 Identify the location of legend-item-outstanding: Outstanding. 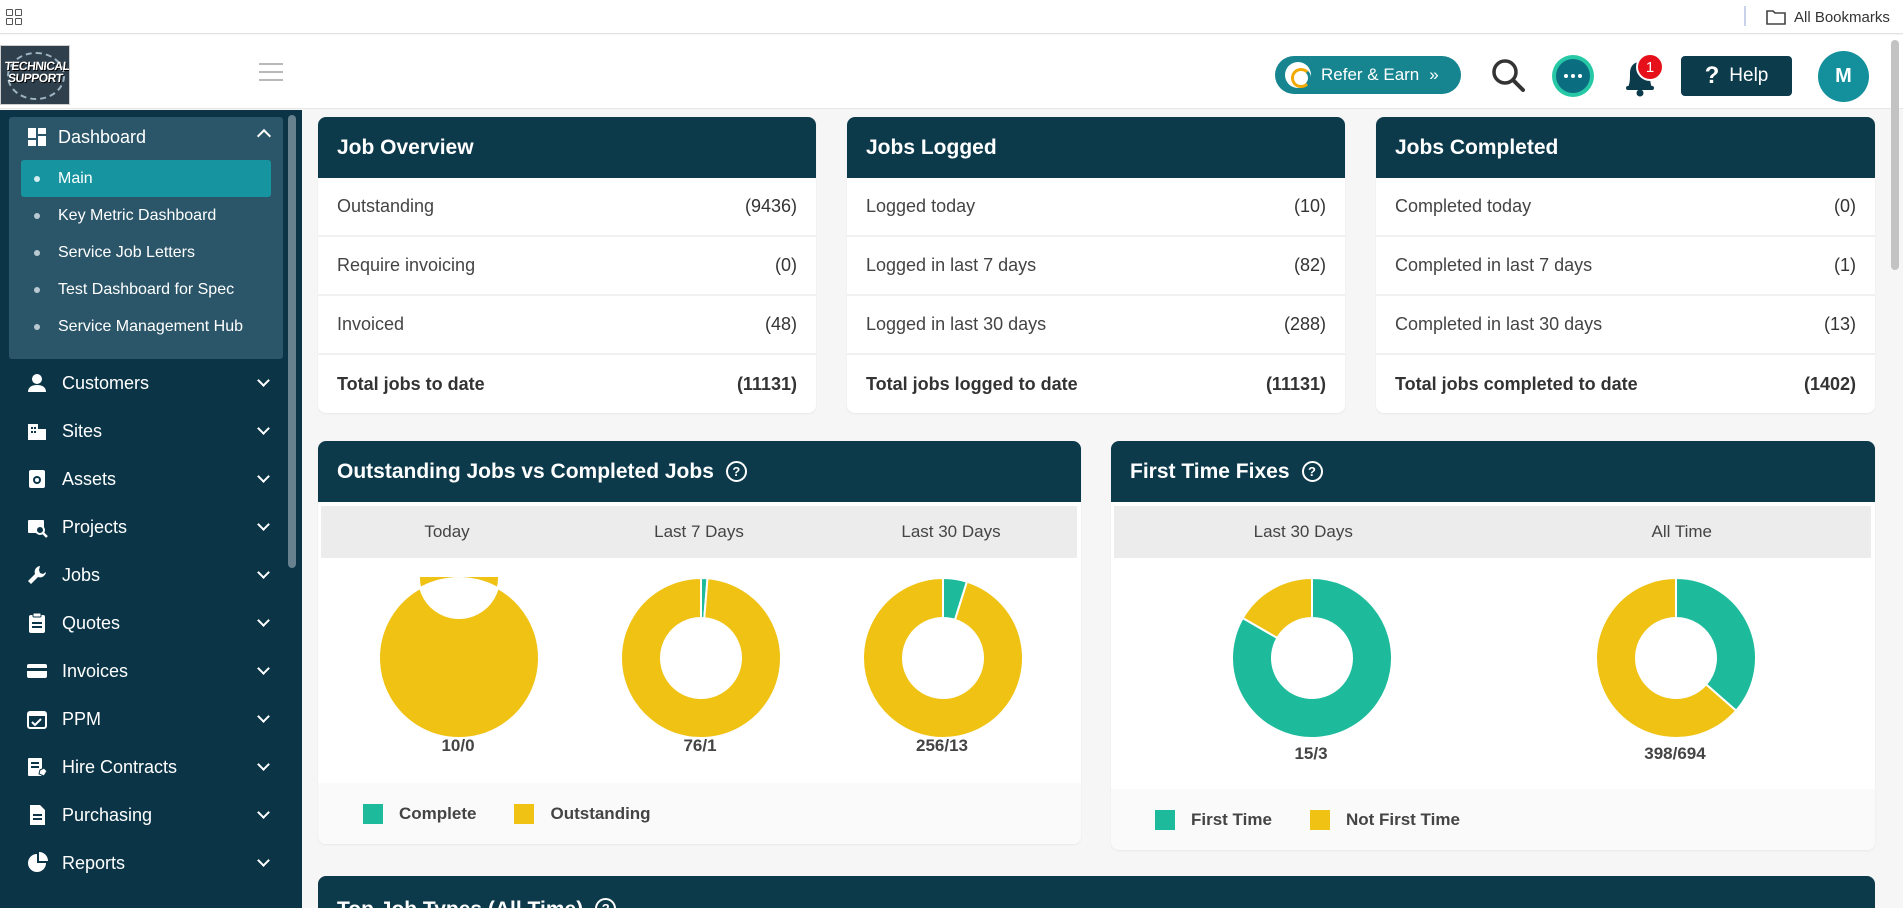
(582, 813).